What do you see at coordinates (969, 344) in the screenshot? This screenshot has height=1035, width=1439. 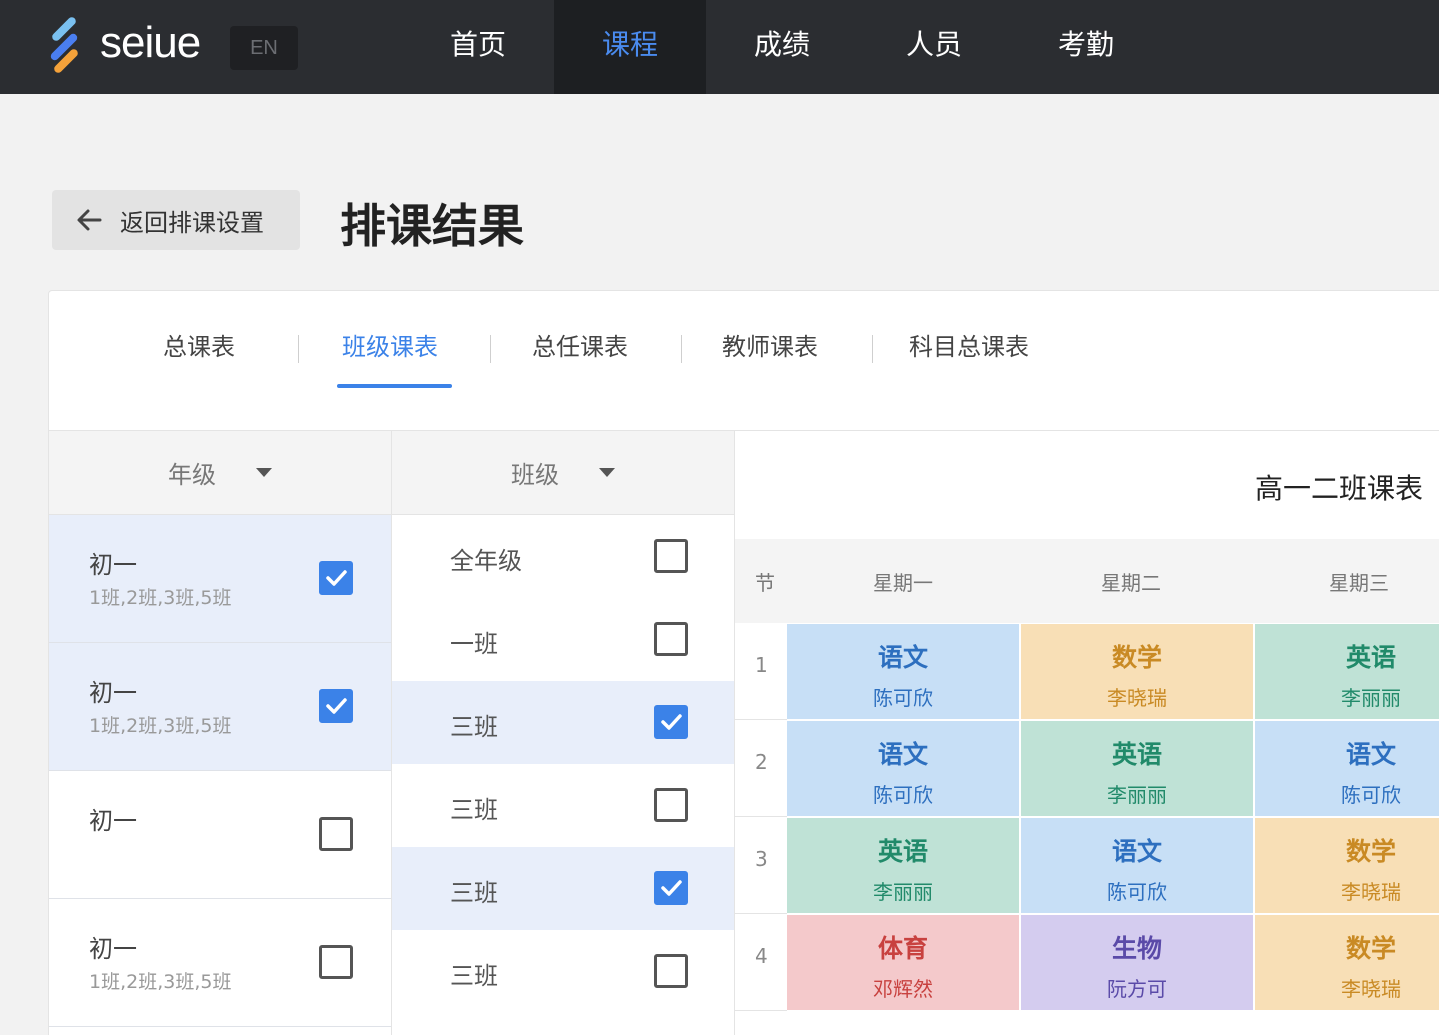 I see `tab-subject-schedule: 科目总课表` at bounding box center [969, 344].